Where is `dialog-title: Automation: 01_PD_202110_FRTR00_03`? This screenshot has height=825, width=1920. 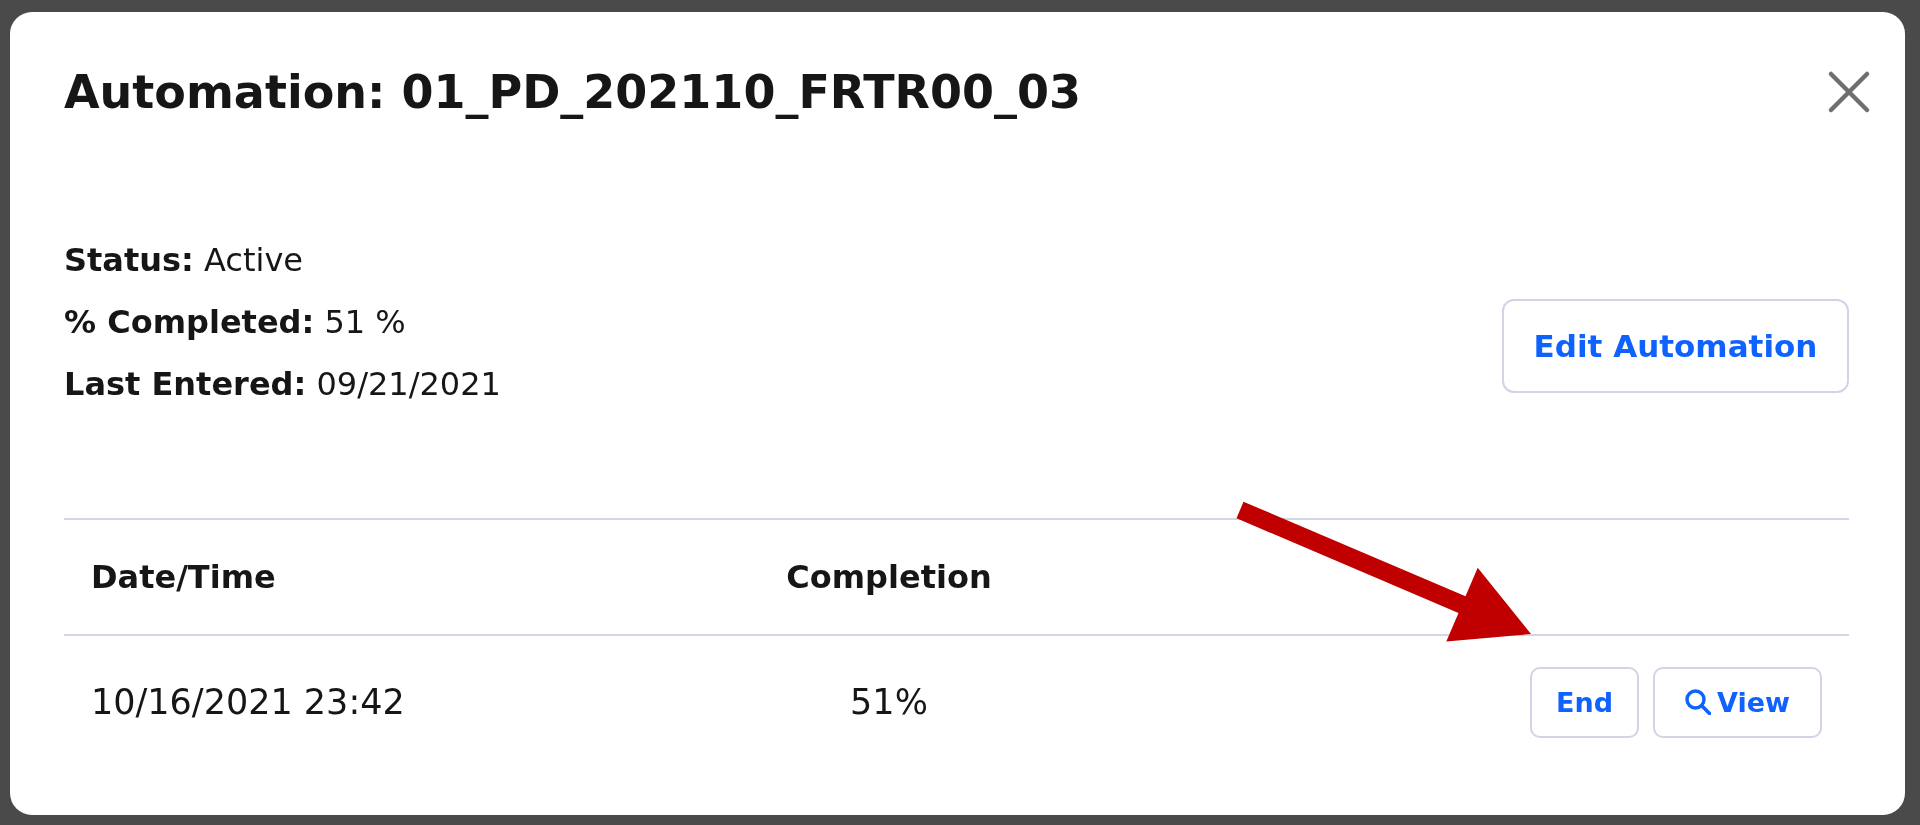
dialog-title: Automation: 01_PD_202110_FRTR00_03 is located at coordinates (572, 92).